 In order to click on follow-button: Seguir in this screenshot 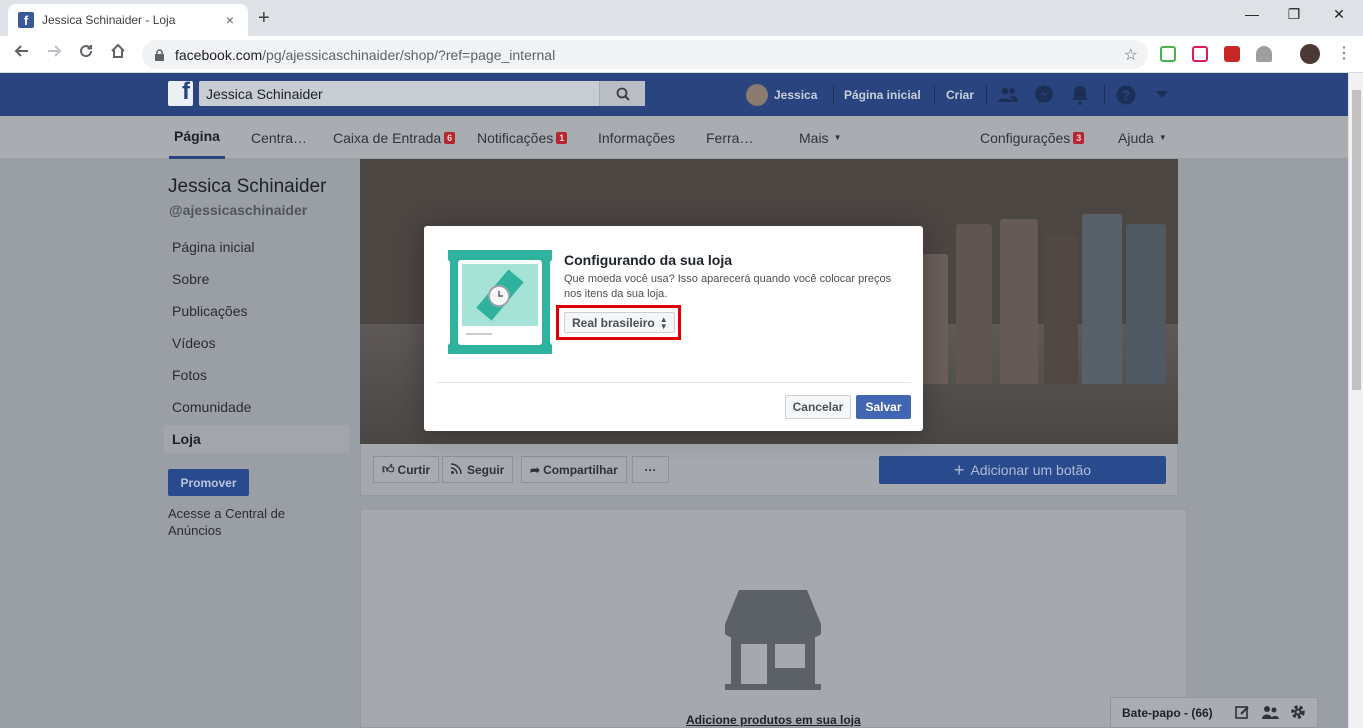, I will do `click(478, 469)`.